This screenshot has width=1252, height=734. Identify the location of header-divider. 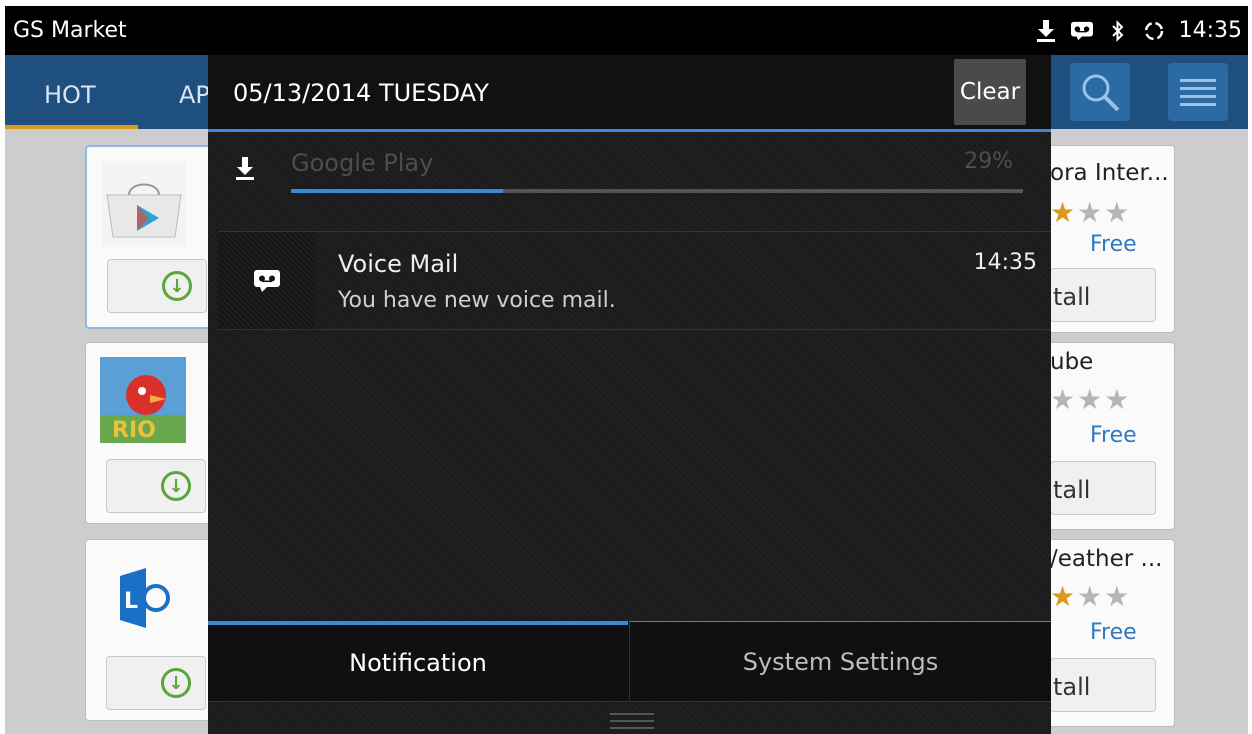
(629, 130).